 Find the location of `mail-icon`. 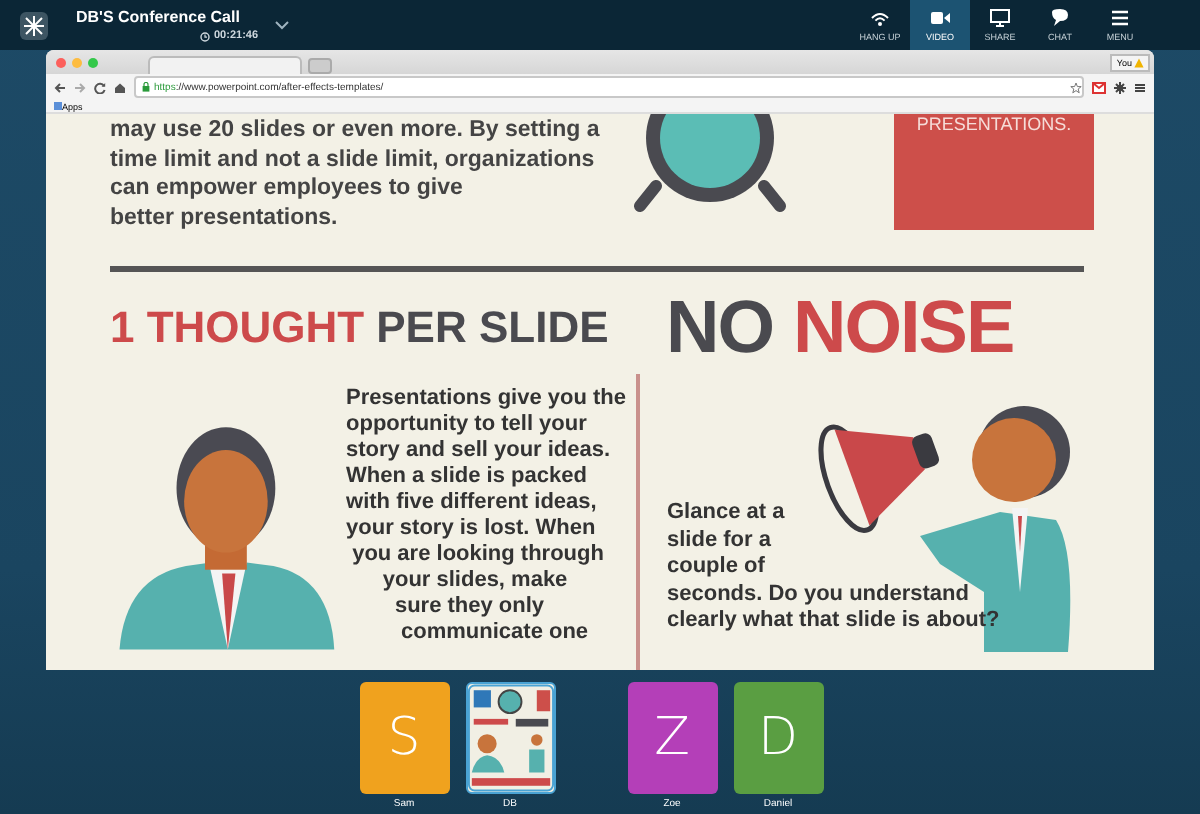

mail-icon is located at coordinates (1099, 87).